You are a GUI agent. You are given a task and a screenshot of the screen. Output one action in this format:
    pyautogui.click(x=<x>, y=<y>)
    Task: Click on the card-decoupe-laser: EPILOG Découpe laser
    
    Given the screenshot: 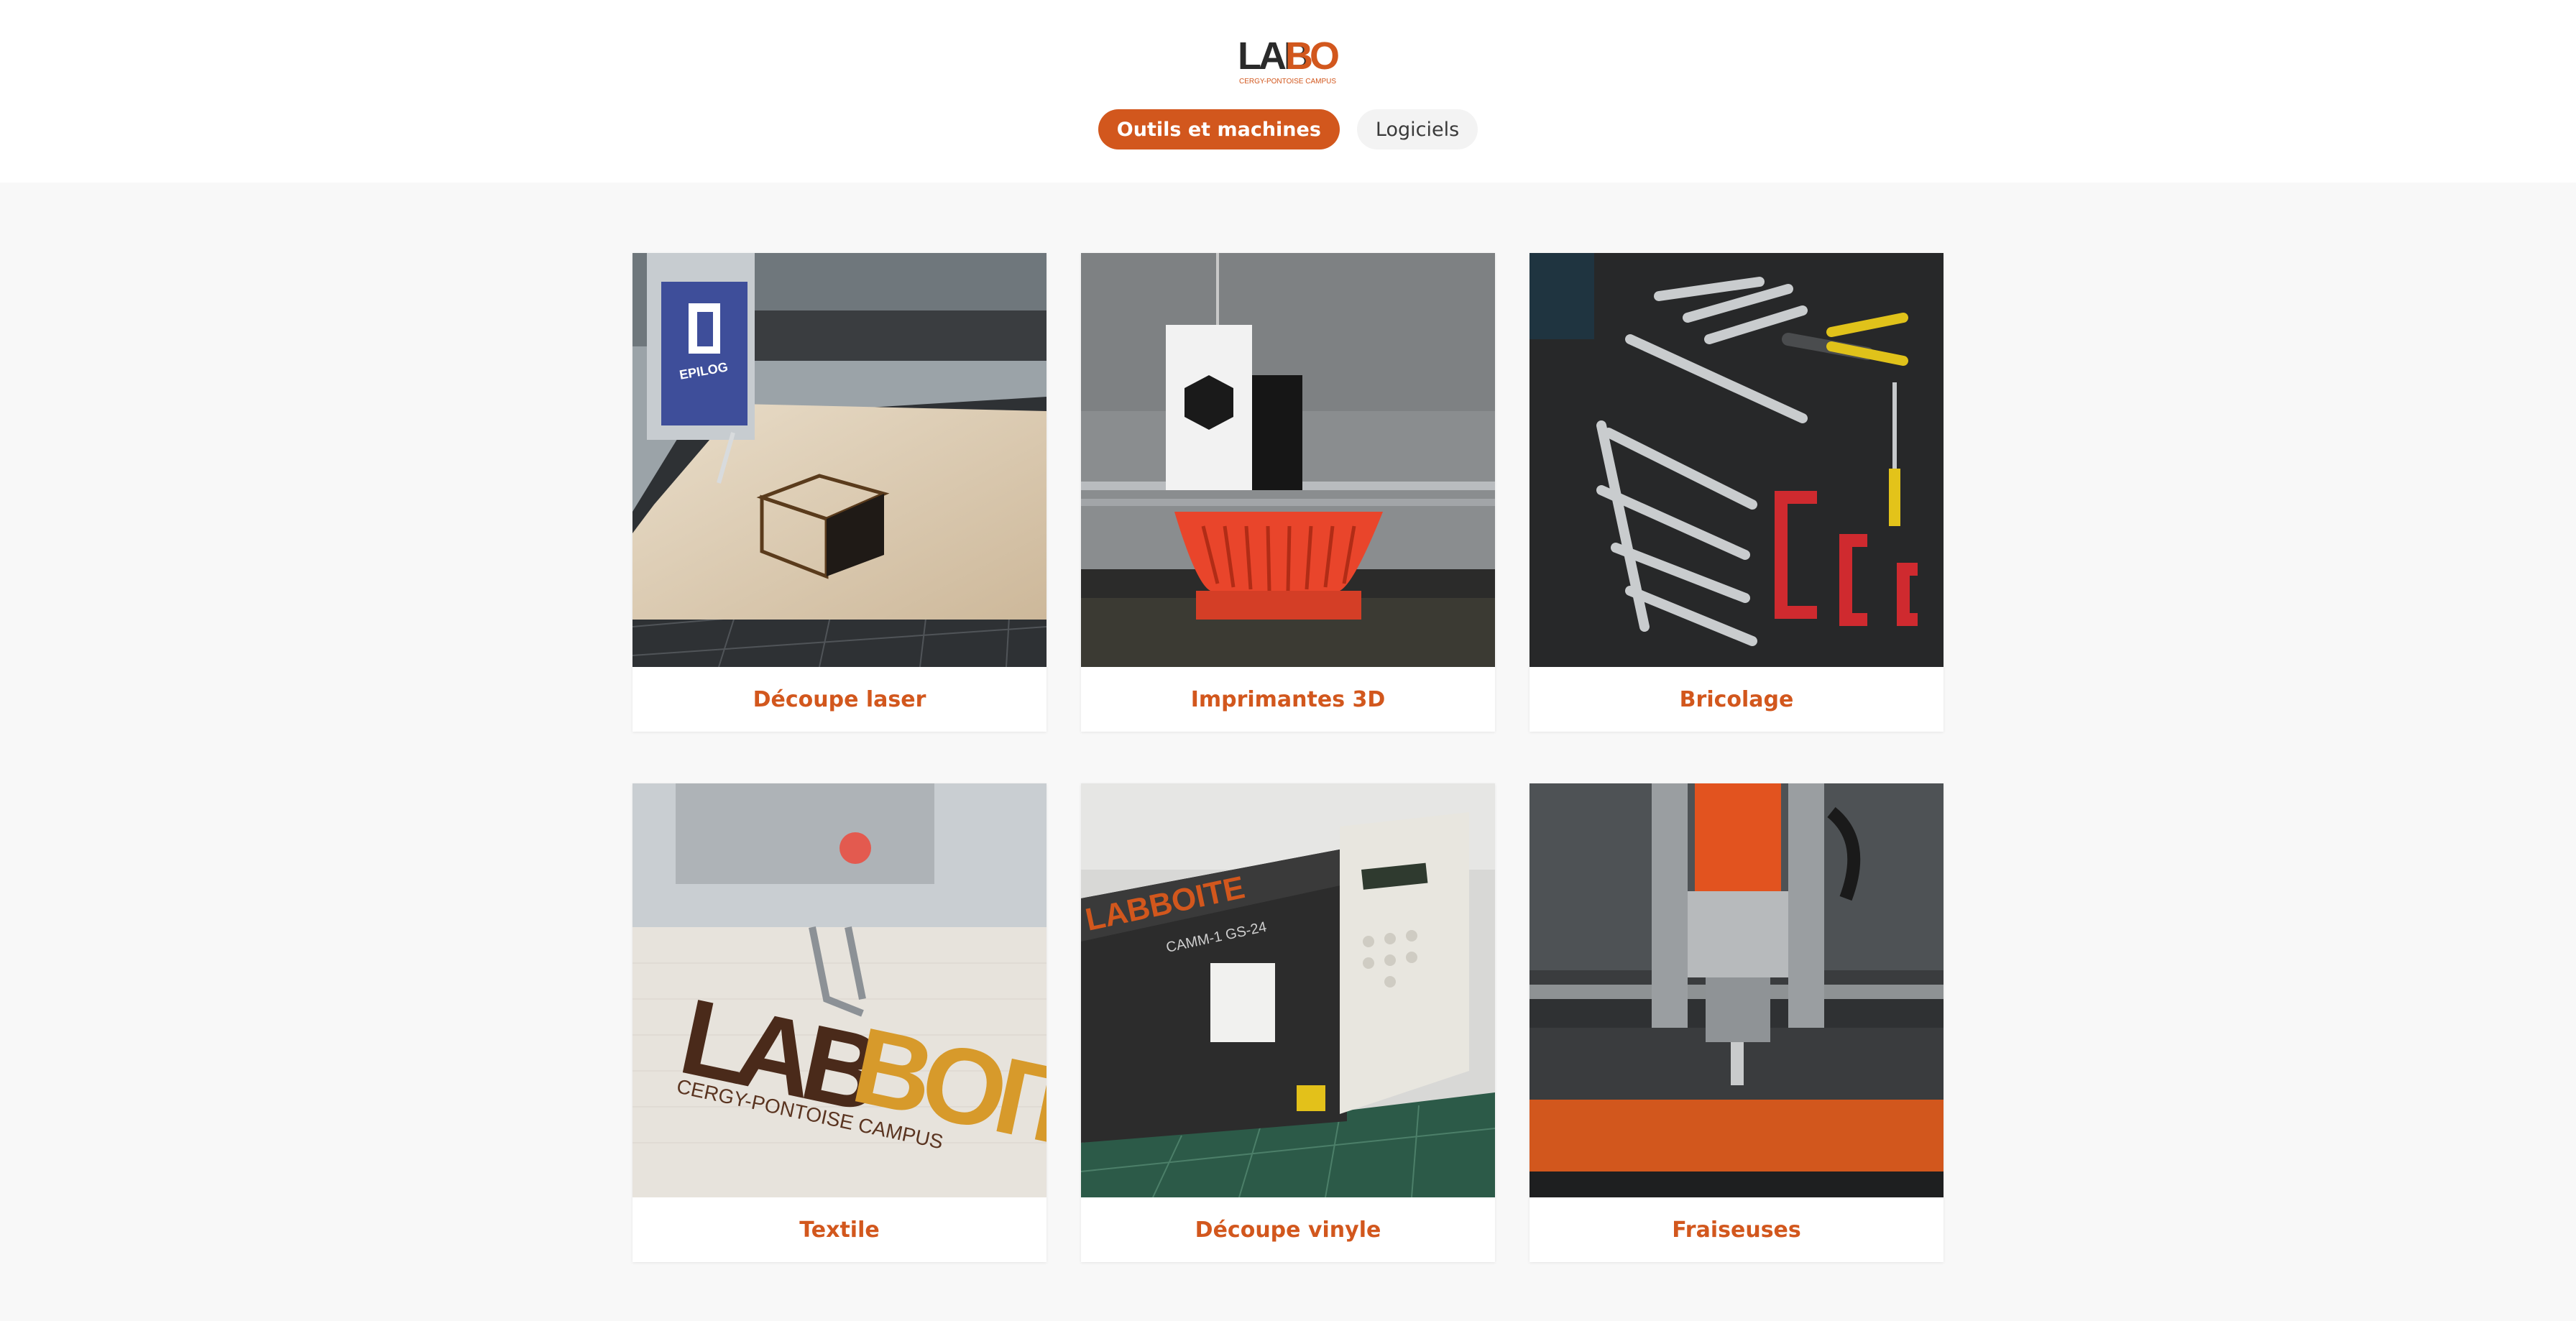 What is the action you would take?
    pyautogui.click(x=839, y=492)
    